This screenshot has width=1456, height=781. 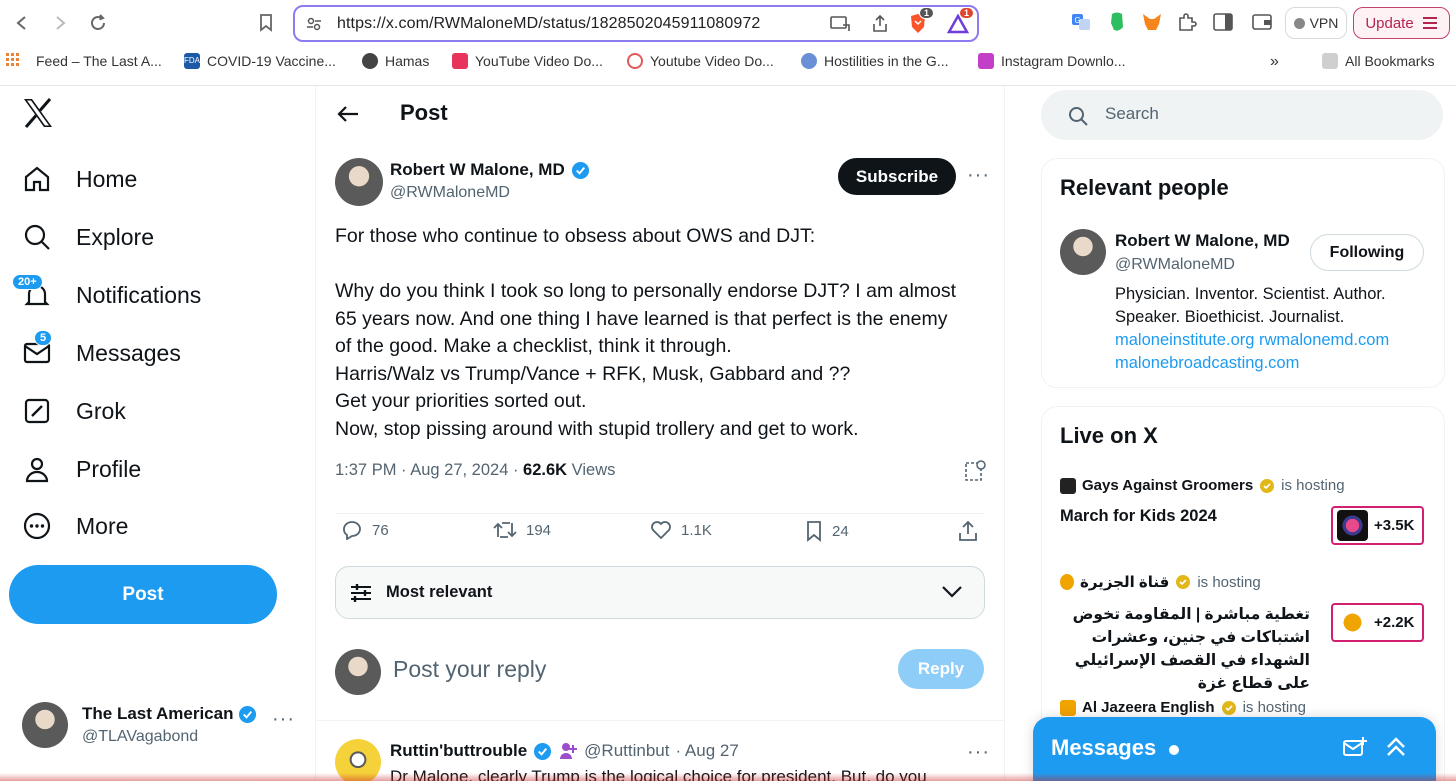 I want to click on rewards-count-badge: 1, so click(x=967, y=13).